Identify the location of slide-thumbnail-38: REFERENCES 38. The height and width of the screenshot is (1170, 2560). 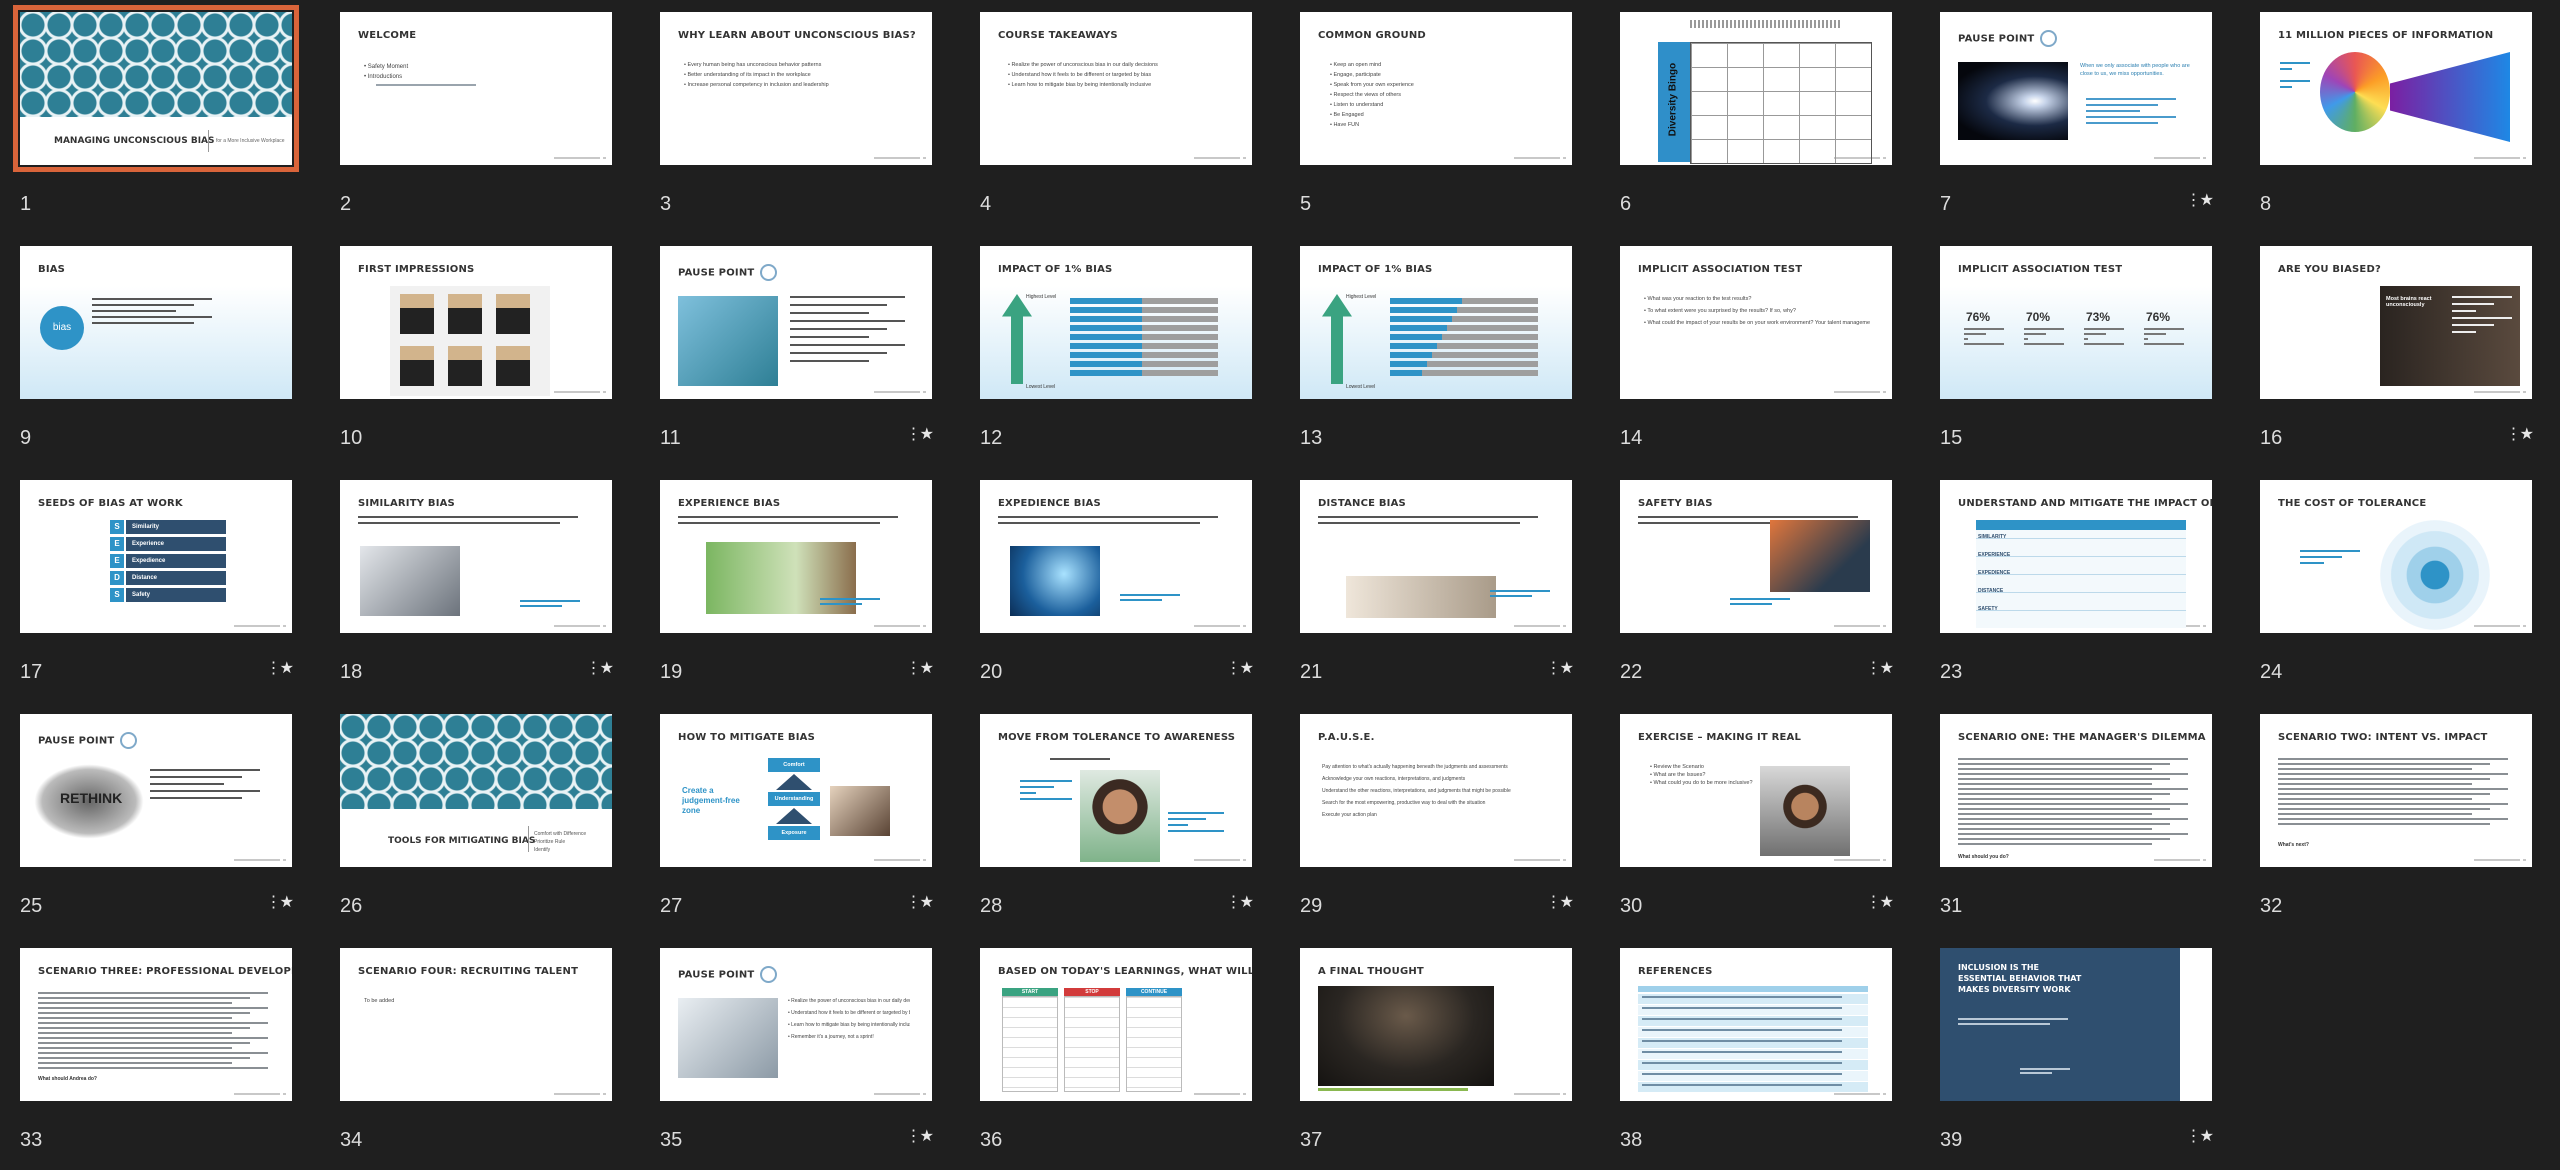
(1756, 1058).